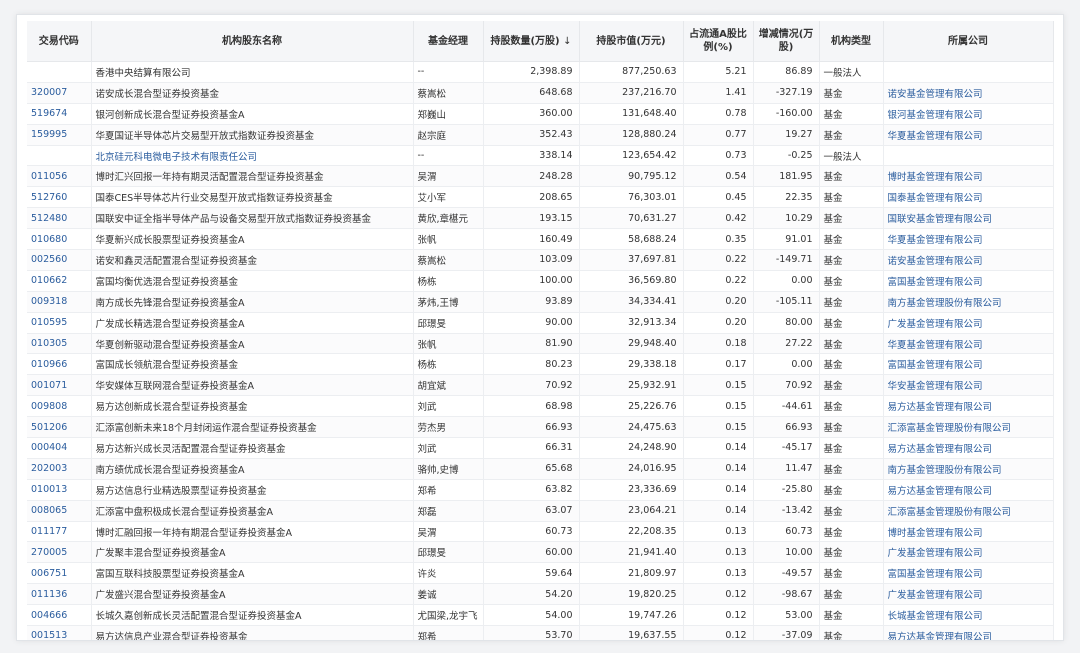 This screenshot has height=653, width=1080. I want to click on cell-float-ratio: 0.54, so click(718, 176).